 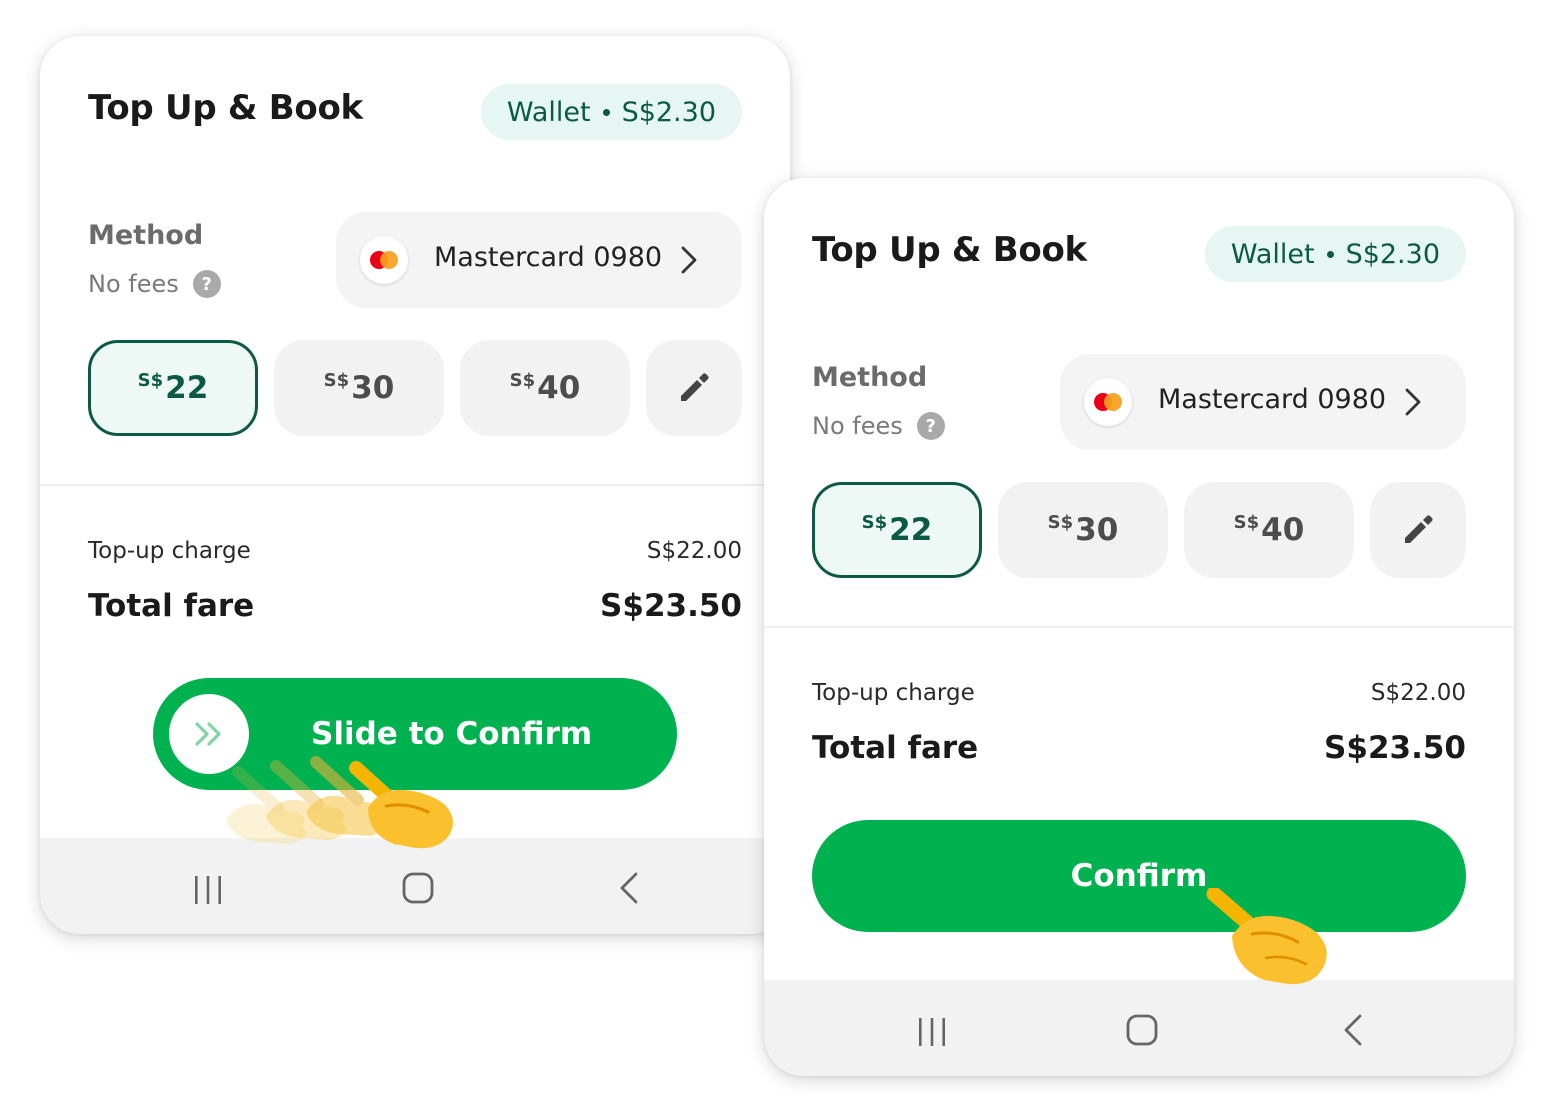 I want to click on confirm-button: Confirm, so click(x=1139, y=876).